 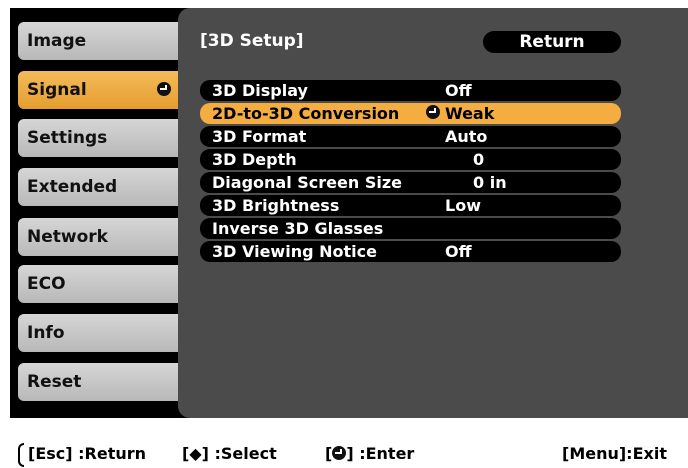 I want to click on setting-row-3d-depth: 3D Depth 0, so click(x=410, y=159).